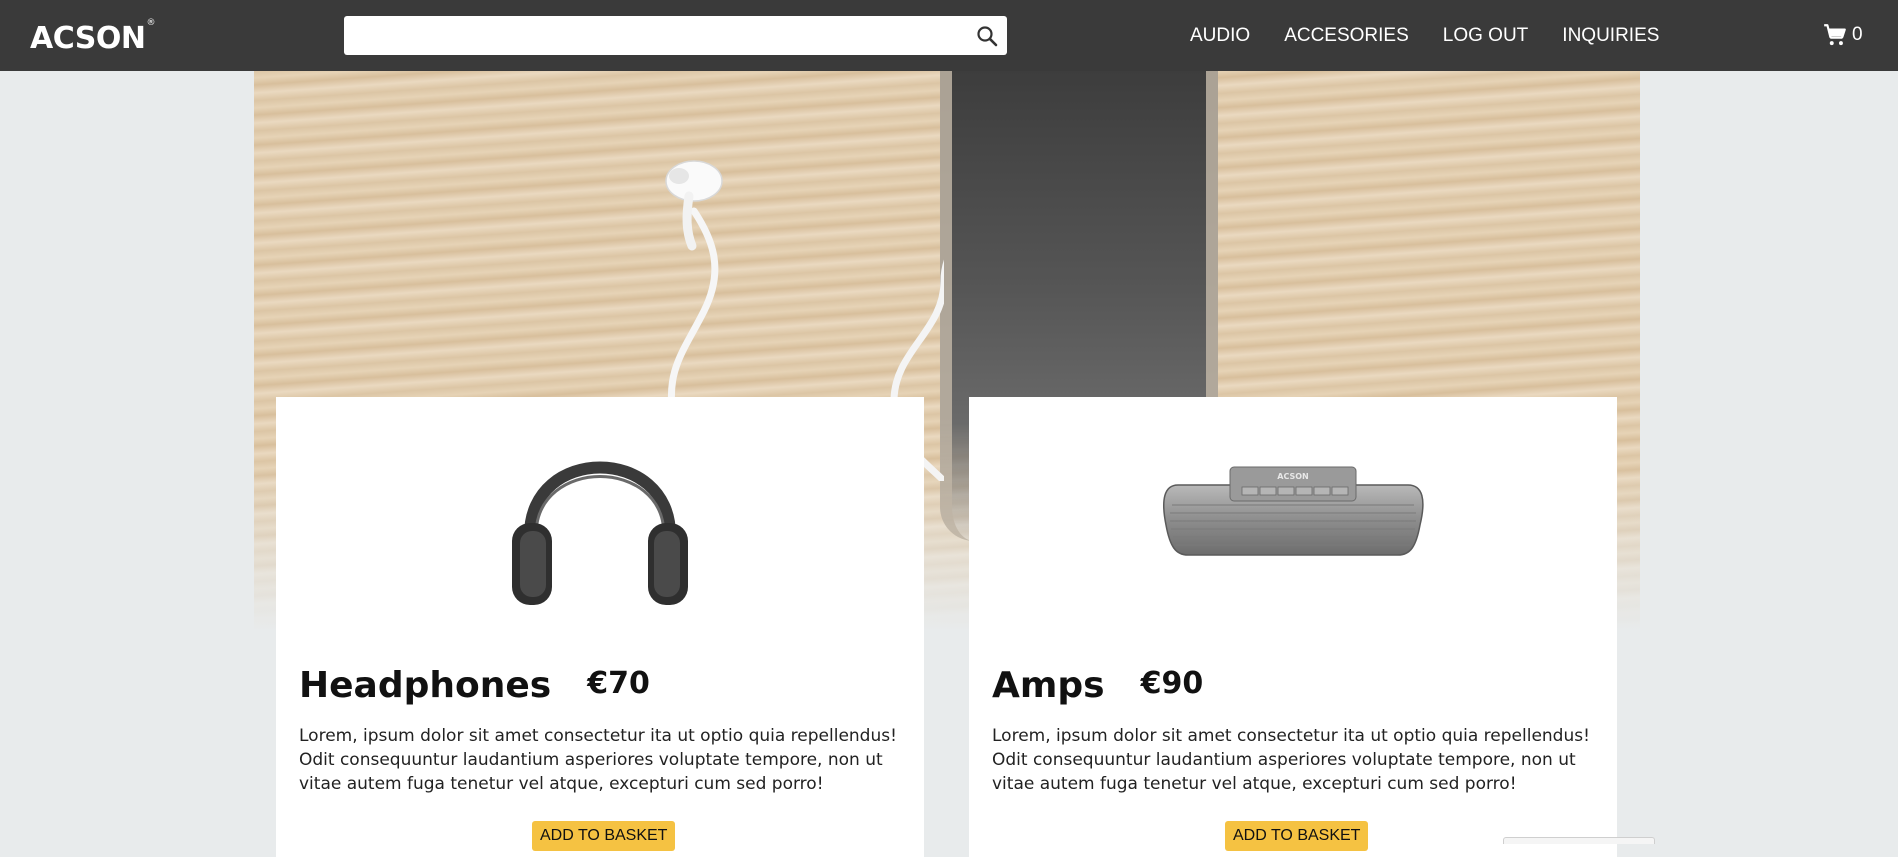 Image resolution: width=1898 pixels, height=857 pixels. Describe the element at coordinates (987, 36) in the screenshot. I see `search-icon` at that location.